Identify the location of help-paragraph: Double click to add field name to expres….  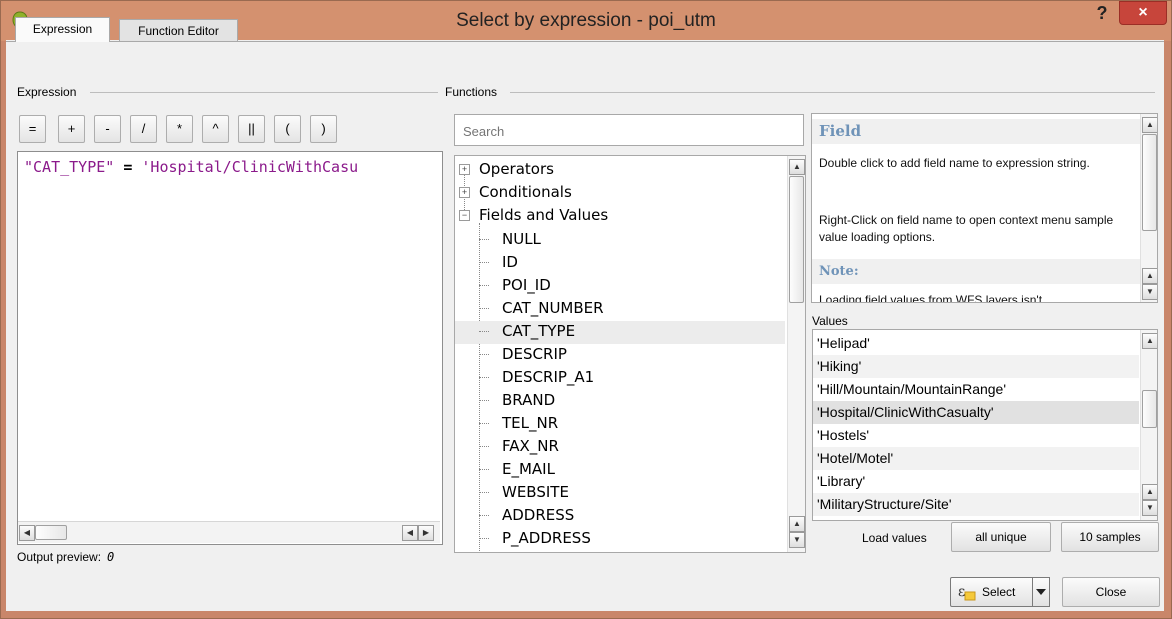
(954, 163).